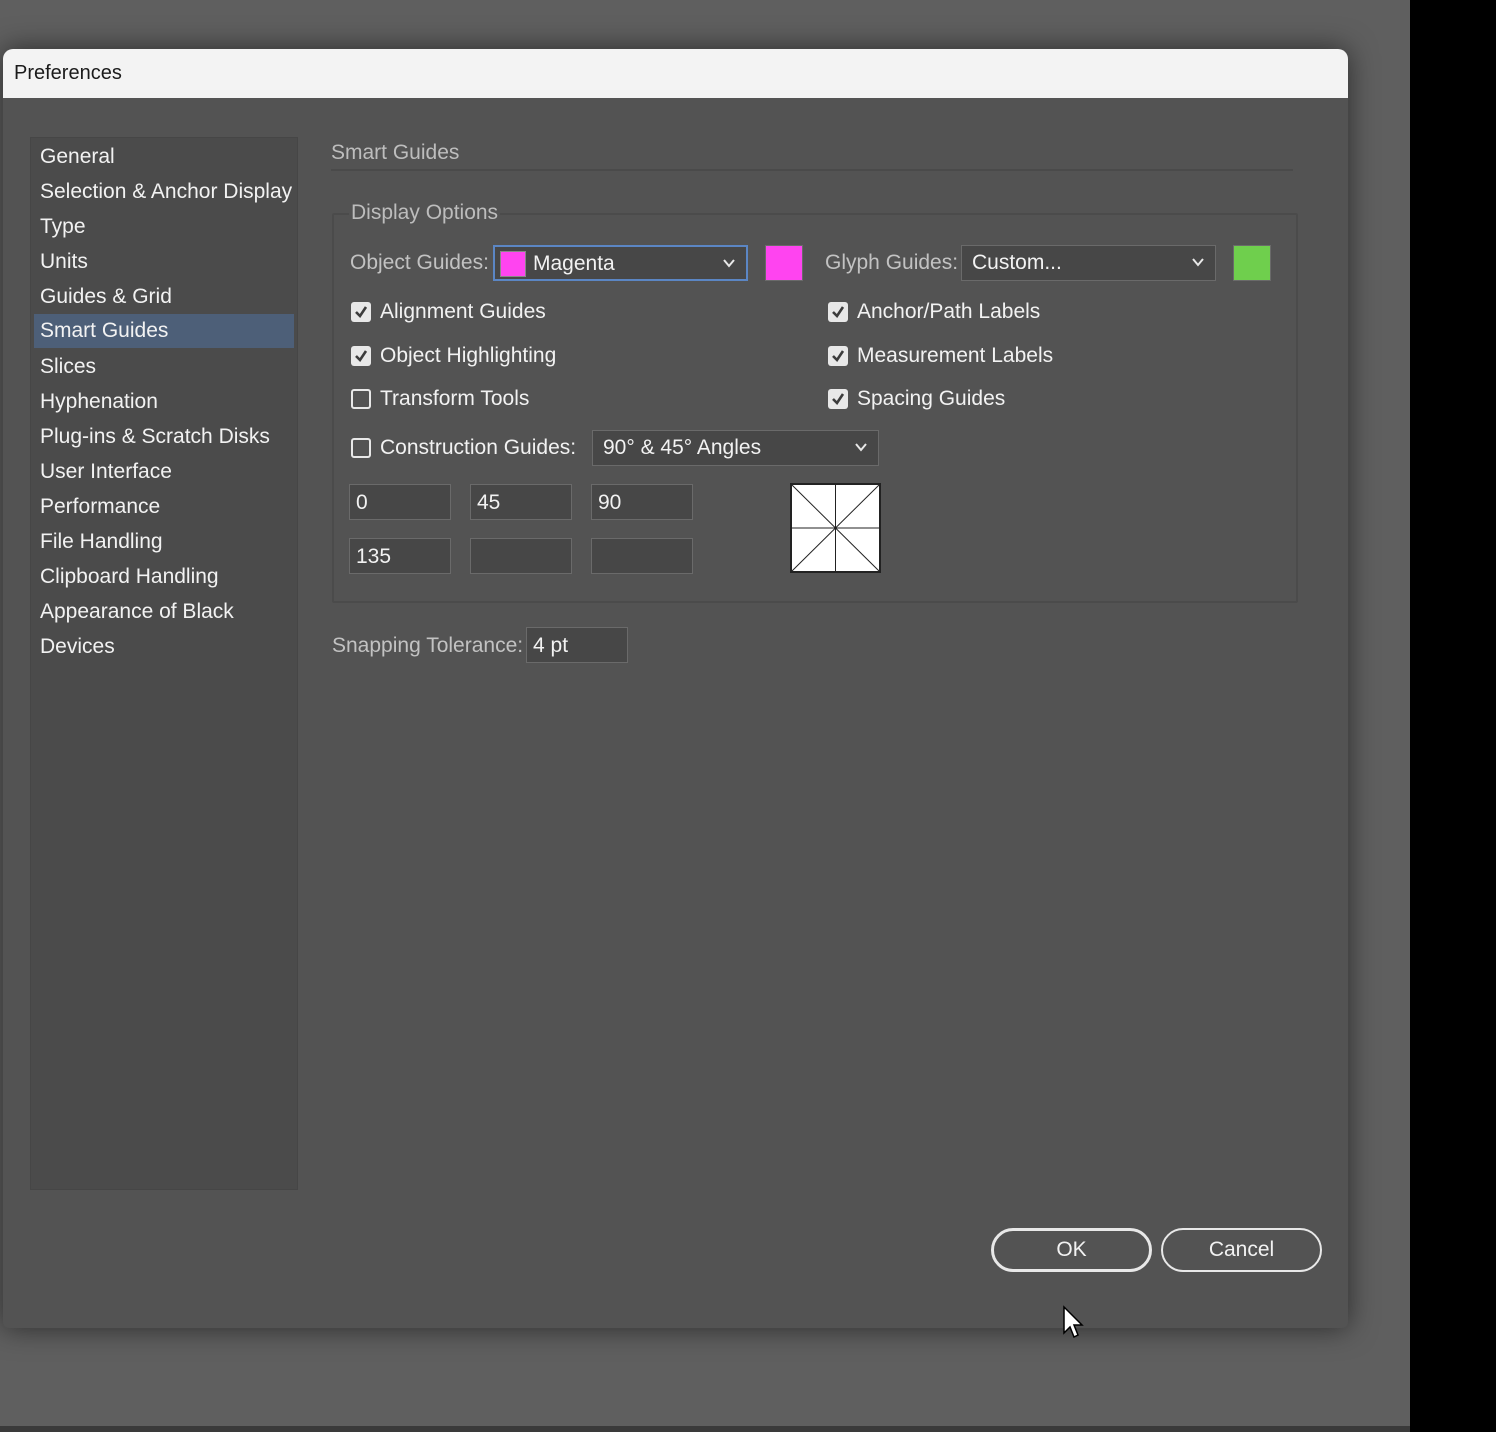 The height and width of the screenshot is (1432, 1496). I want to click on object-guides-dropdown: Magenta, so click(620, 263).